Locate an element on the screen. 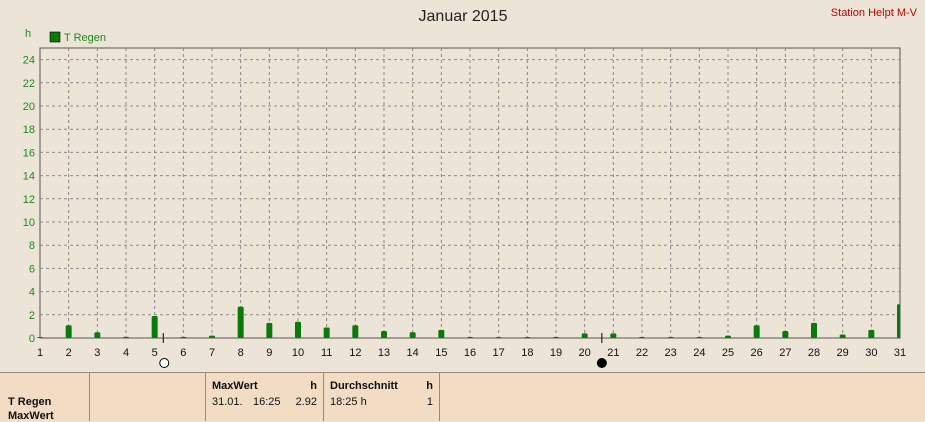 The height and width of the screenshot is (422, 925). x-tick-label: 27 is located at coordinates (785, 353).